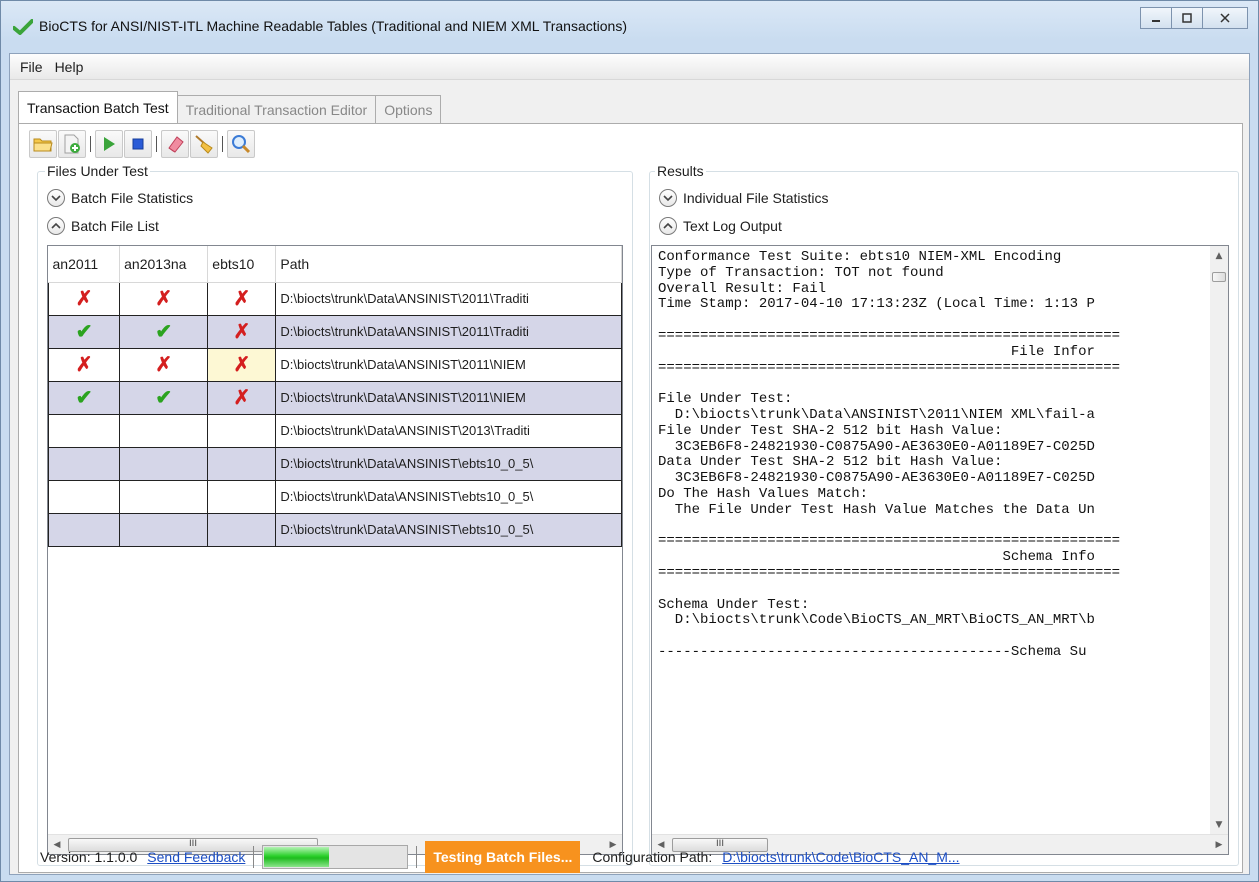  What do you see at coordinates (242, 264) in the screenshot?
I see `column-header-ebts10: ebts10` at bounding box center [242, 264].